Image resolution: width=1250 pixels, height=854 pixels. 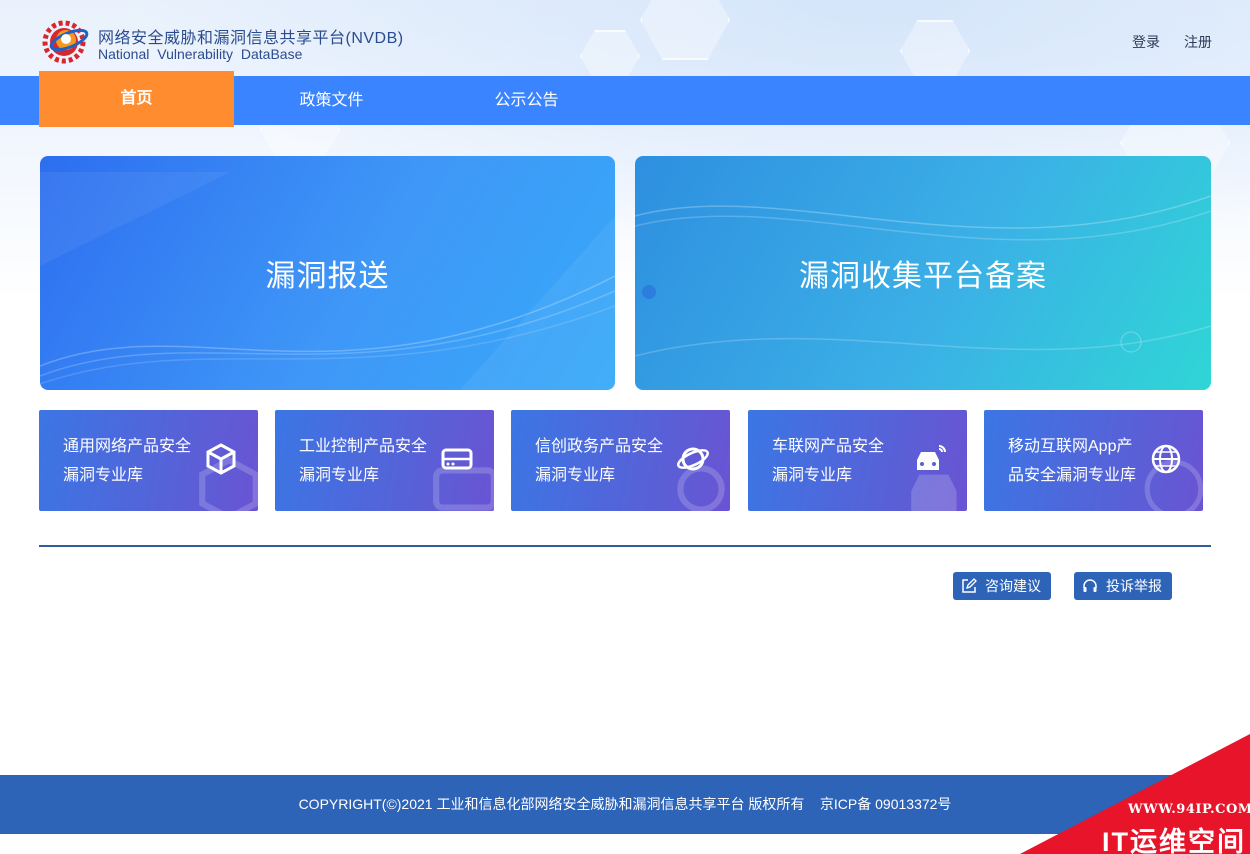 I want to click on main-nav: 首页 政策文件 公示公告, so click(x=625, y=99).